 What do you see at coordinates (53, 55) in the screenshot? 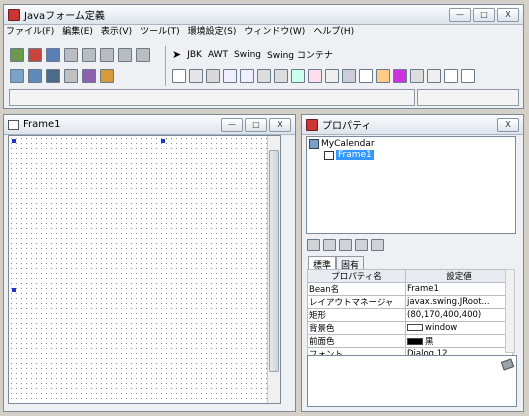
I see `open-icon` at bounding box center [53, 55].